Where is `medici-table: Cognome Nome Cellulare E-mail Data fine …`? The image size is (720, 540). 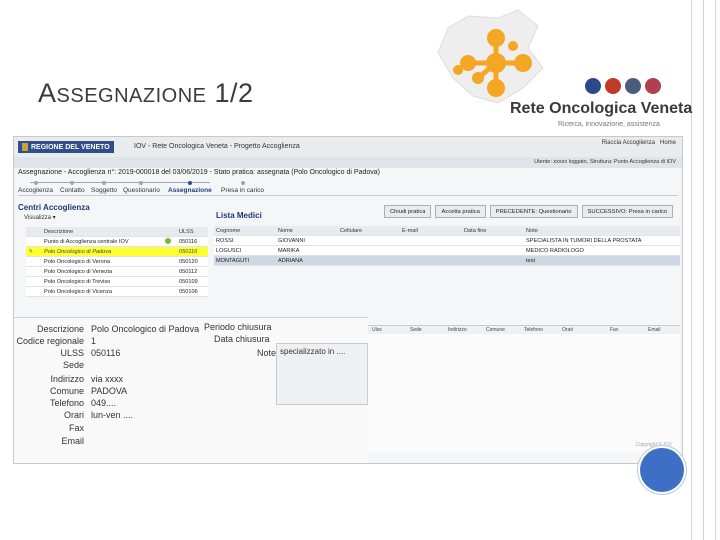
medici-table: Cognome Nome Cellulare E-mail Data fine … is located at coordinates (447, 246).